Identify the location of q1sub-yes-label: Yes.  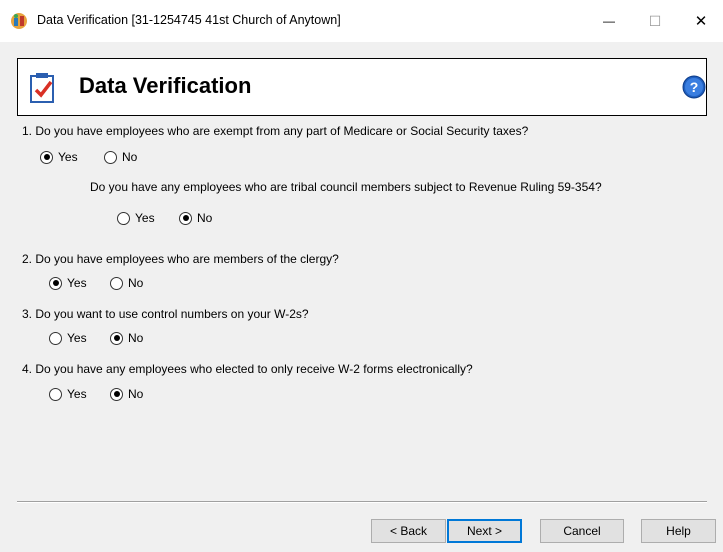
(145, 218).